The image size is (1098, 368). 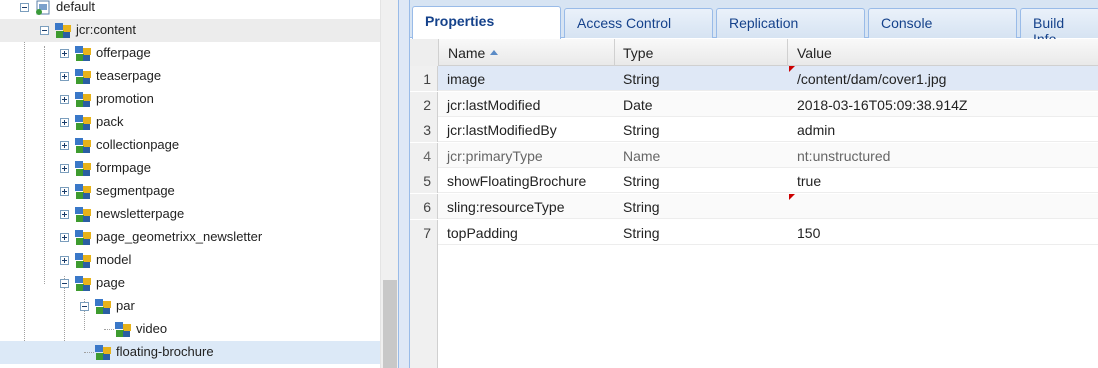 I want to click on tree-node: offerpage, so click(x=190, y=53).